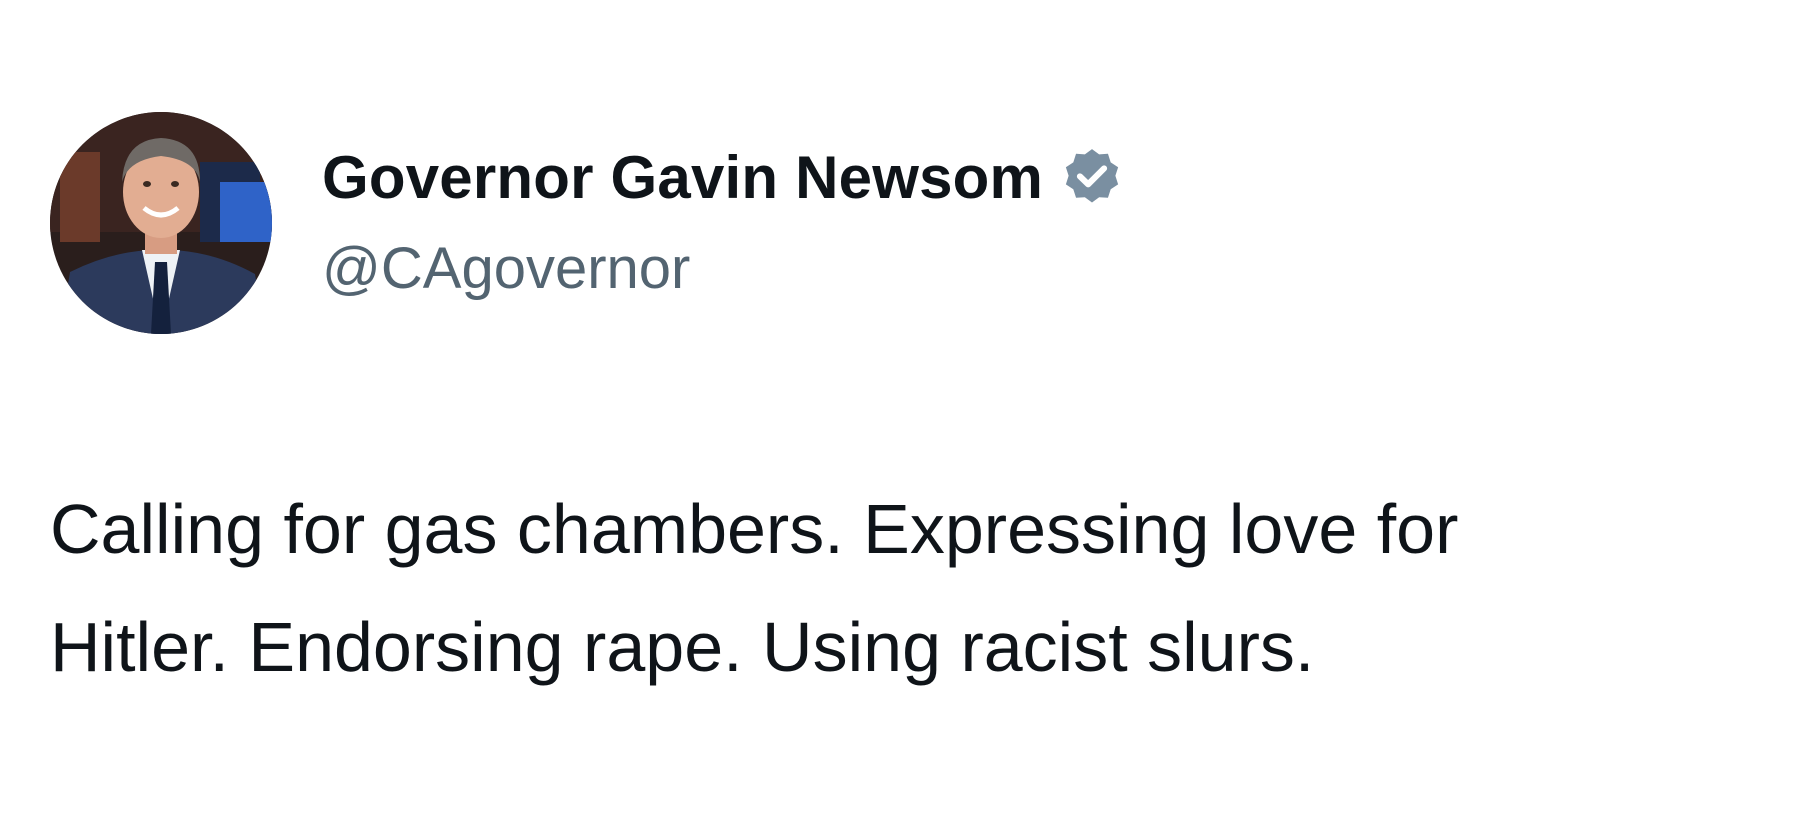  What do you see at coordinates (506, 269) in the screenshot?
I see `author-handle: @CAgovernor` at bounding box center [506, 269].